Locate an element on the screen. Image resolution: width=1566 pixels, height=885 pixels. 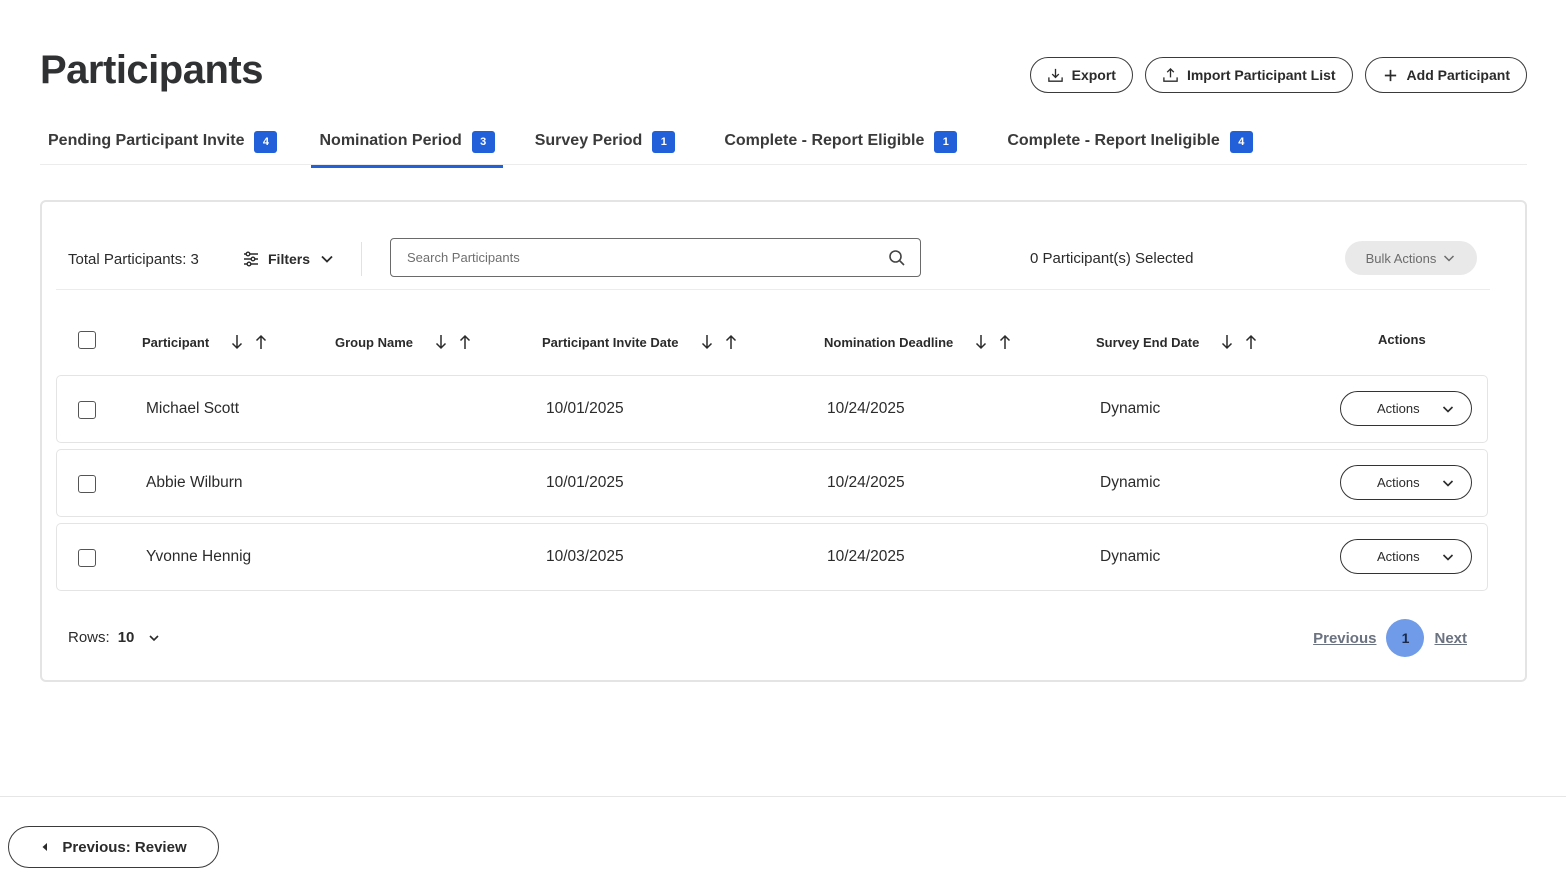
column-header-survey-end-date: Survey End Date is located at coordinates (1178, 342).